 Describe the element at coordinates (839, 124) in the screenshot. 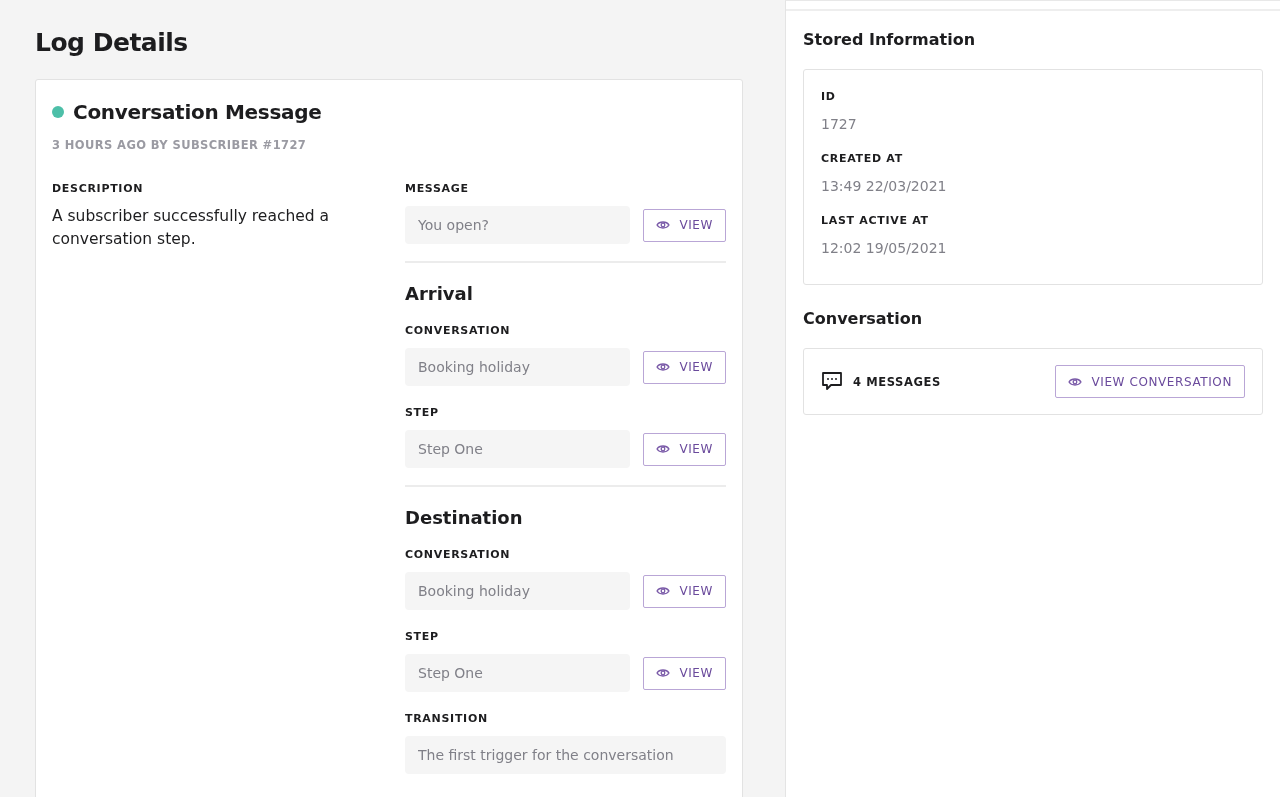

I see `info-value: 1727` at that location.